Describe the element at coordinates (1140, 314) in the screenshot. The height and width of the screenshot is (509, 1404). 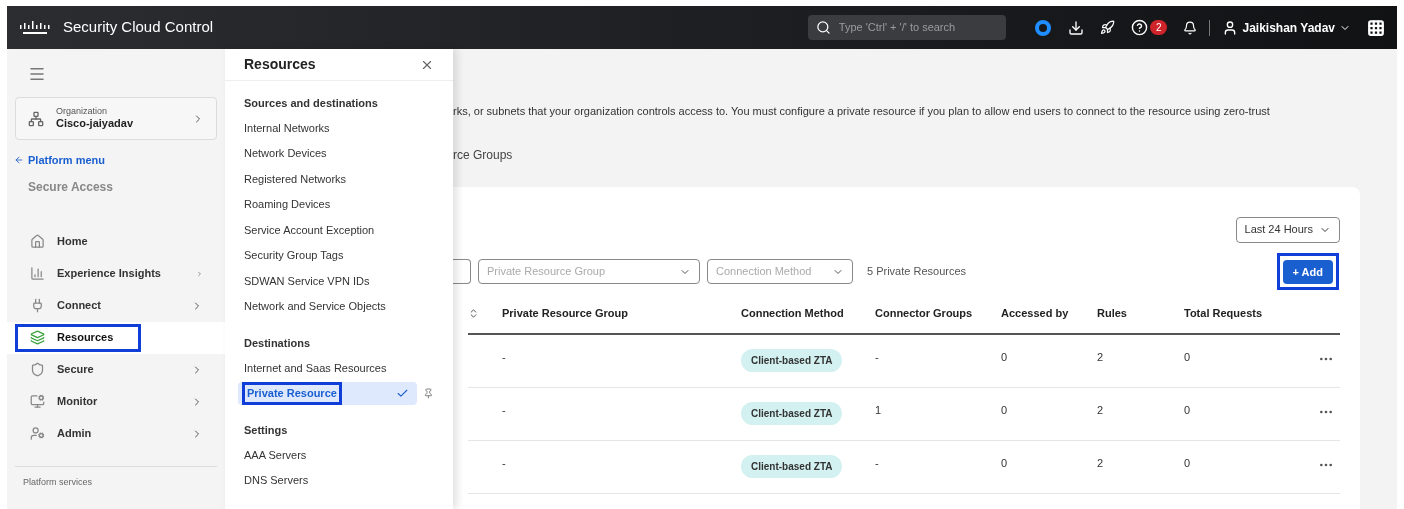
I see `column-header: Rules` at that location.